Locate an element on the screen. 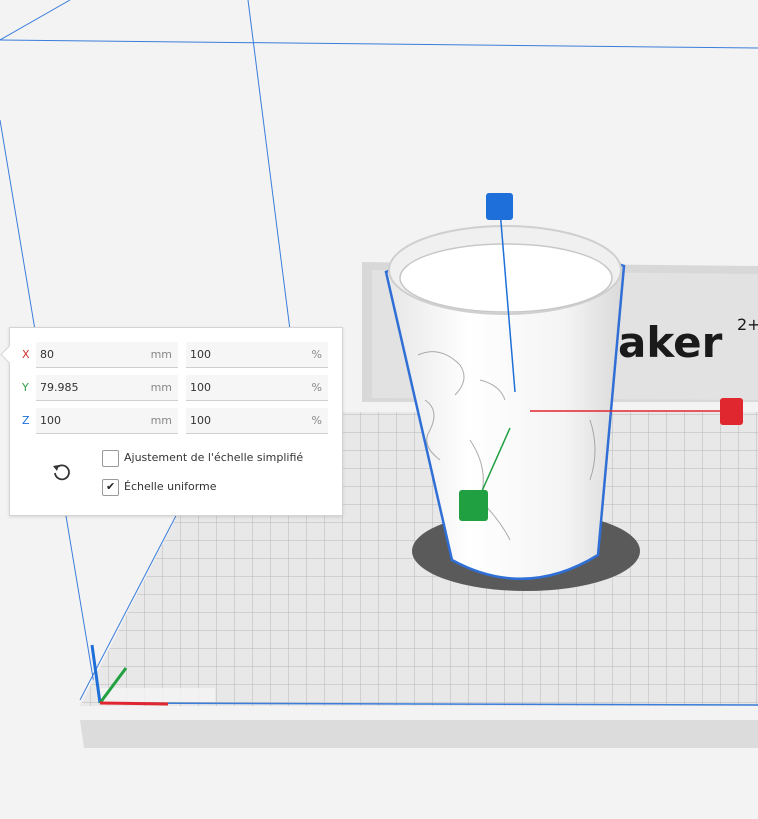 This screenshot has height=819, width=758. scale-z-mm-unit: mm is located at coordinates (161, 420).